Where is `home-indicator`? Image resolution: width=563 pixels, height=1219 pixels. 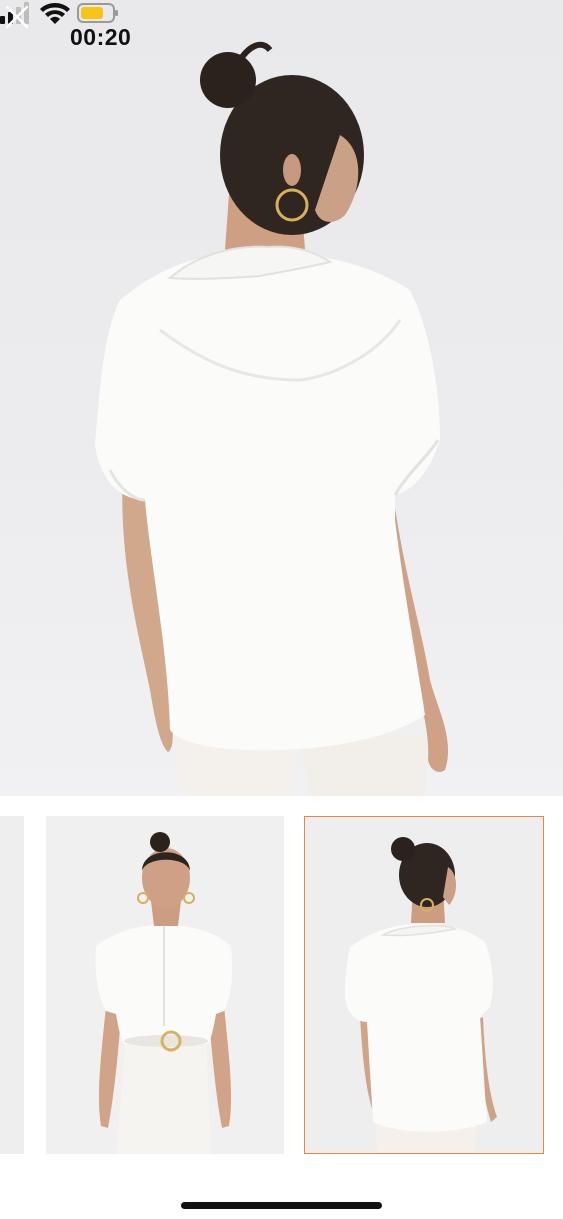 home-indicator is located at coordinates (281, 1205).